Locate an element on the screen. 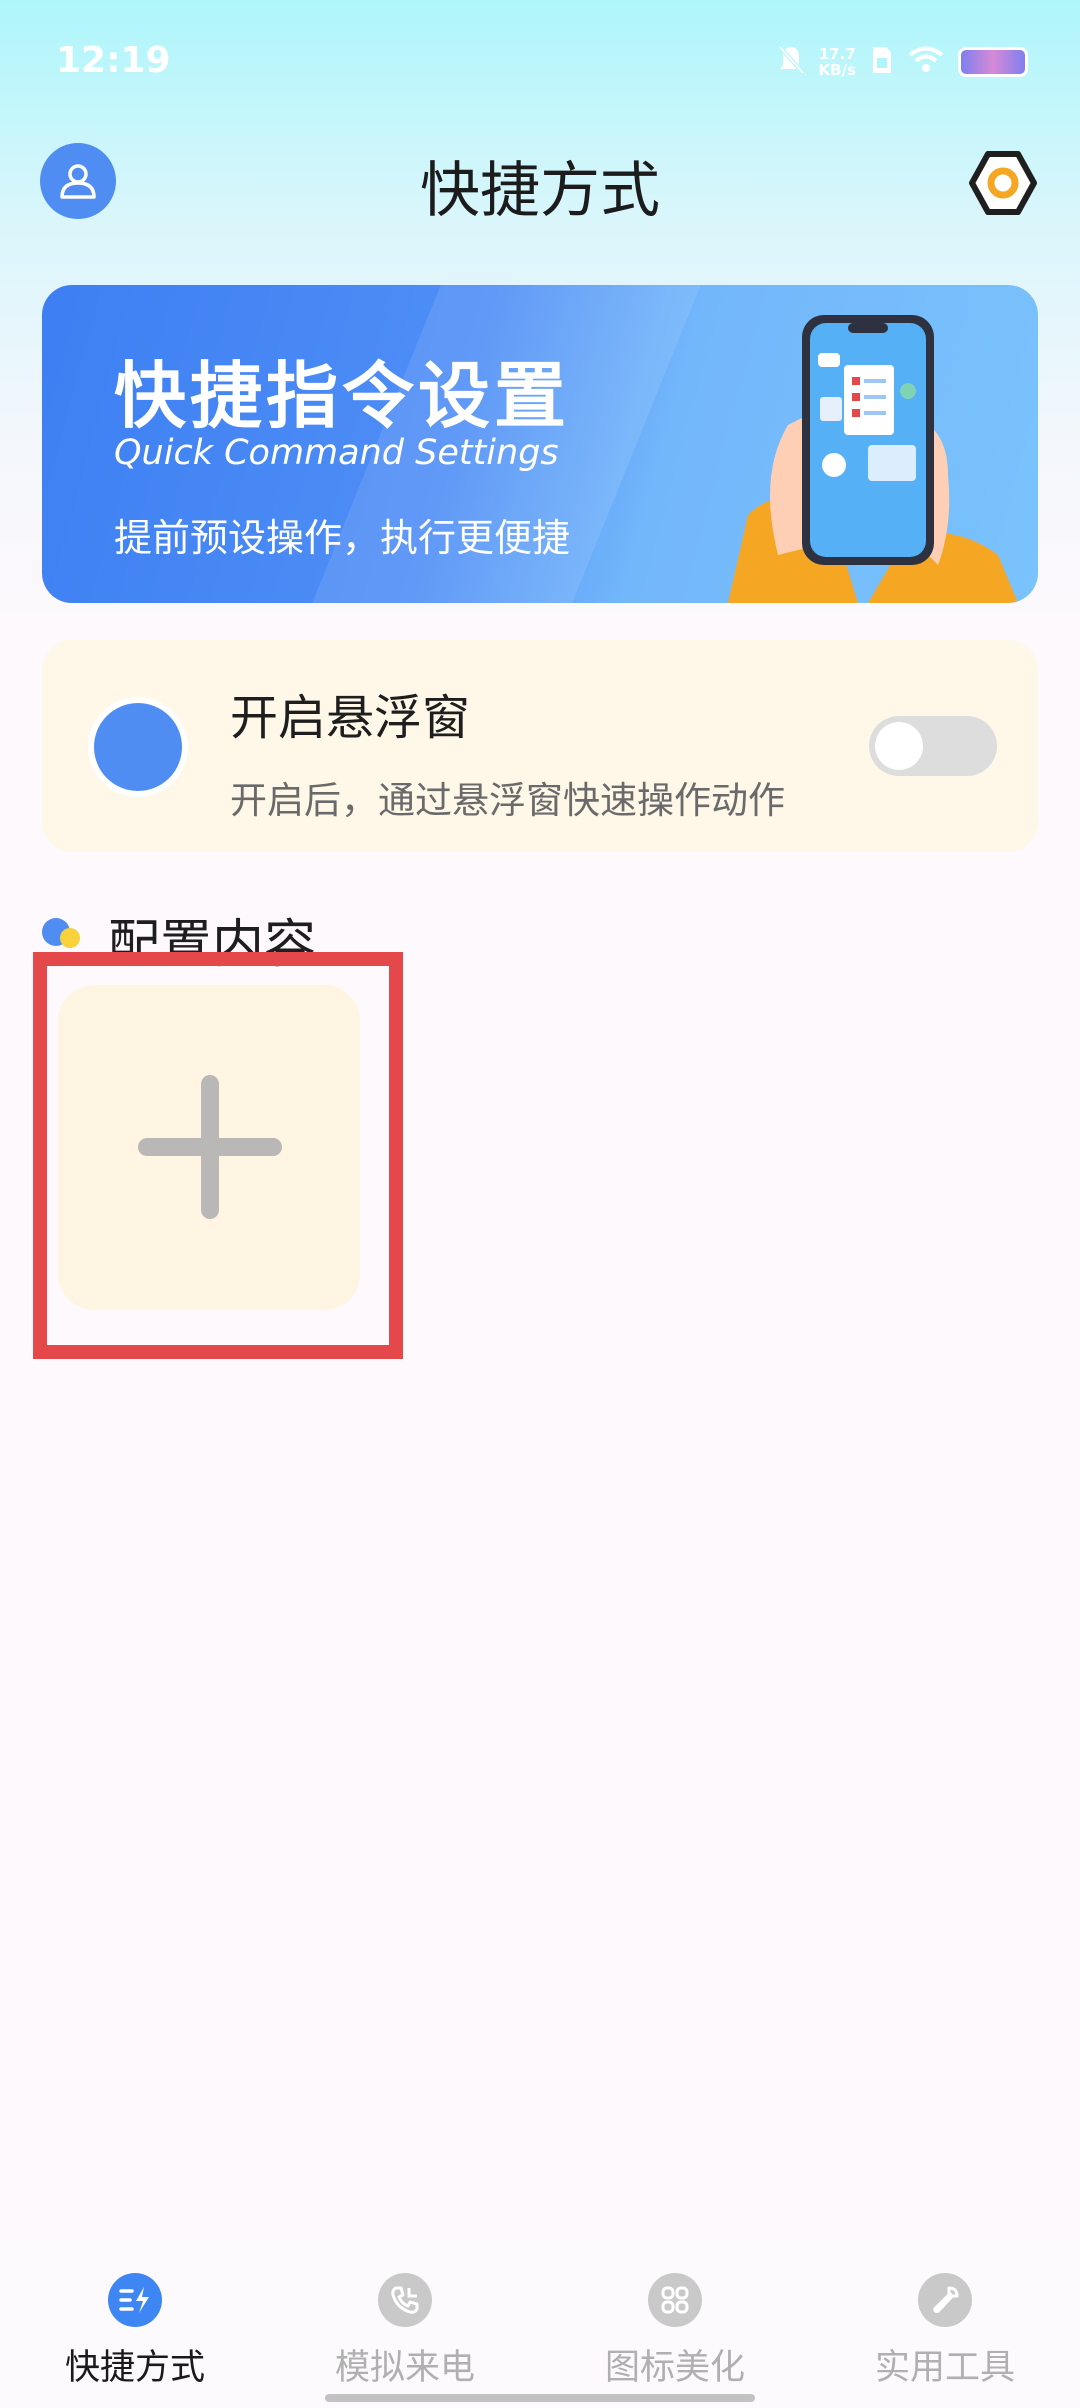 The height and width of the screenshot is (2408, 1080). nav-label: 快捷方式 is located at coordinates (134, 2368).